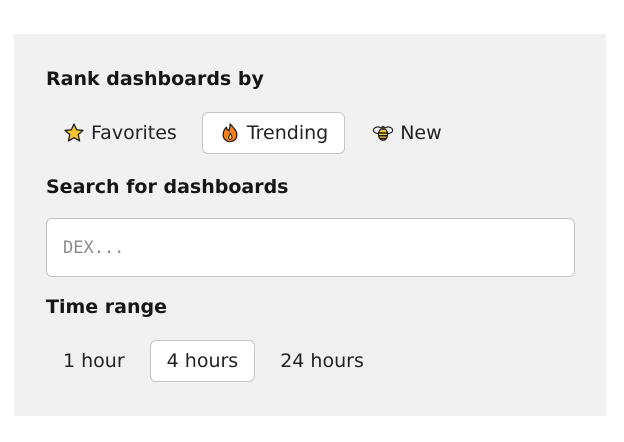 Image resolution: width=624 pixels, height=442 pixels. Describe the element at coordinates (383, 133) in the screenshot. I see `bee-icon` at that location.